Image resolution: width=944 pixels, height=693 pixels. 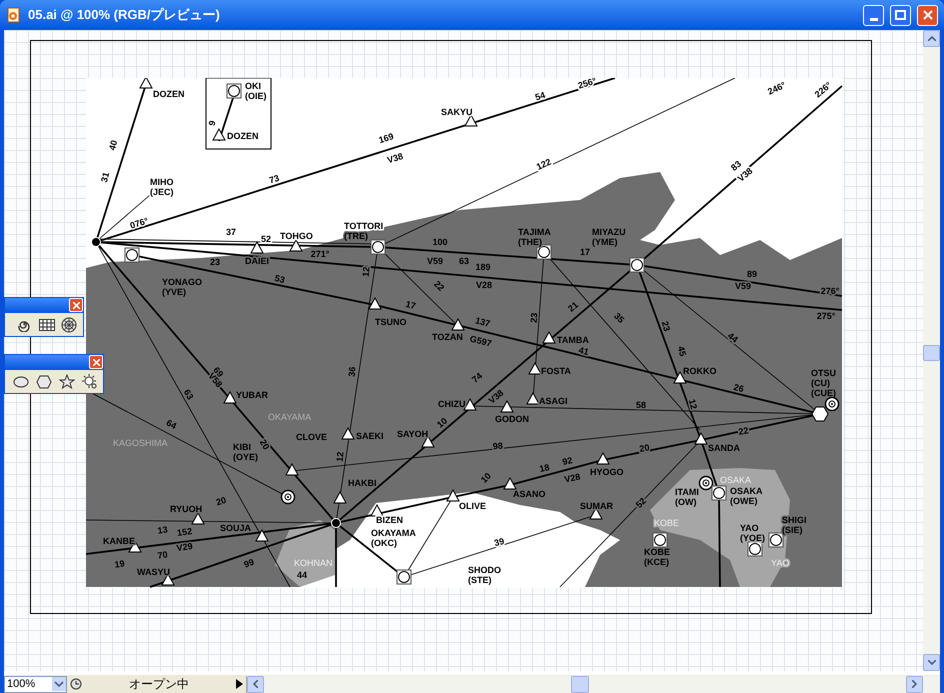 What do you see at coordinates (239, 684) in the screenshot?
I see `play-arrow-icon` at bounding box center [239, 684].